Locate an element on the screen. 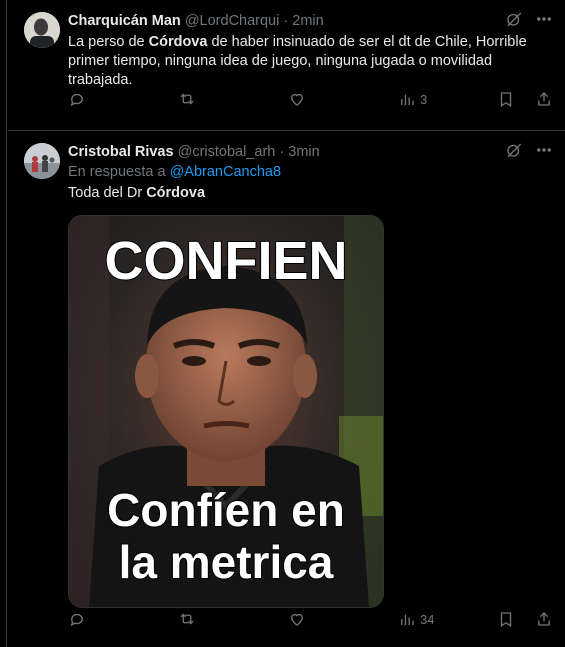 The image size is (565, 647). author-handle: @cristobal_arh is located at coordinates (227, 152).